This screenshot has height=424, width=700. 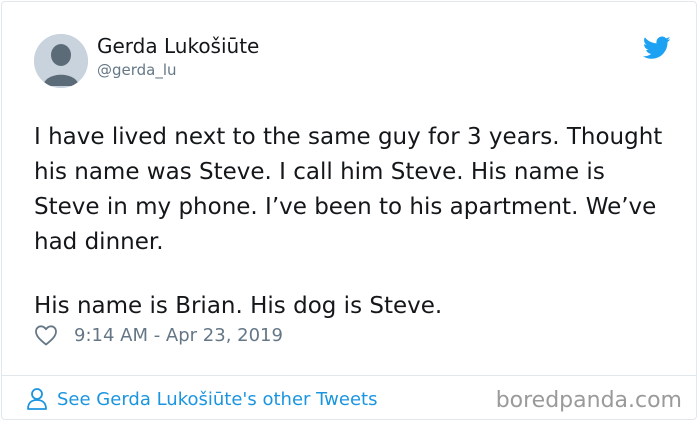 I want to click on default-avatar-icon, so click(x=61, y=61).